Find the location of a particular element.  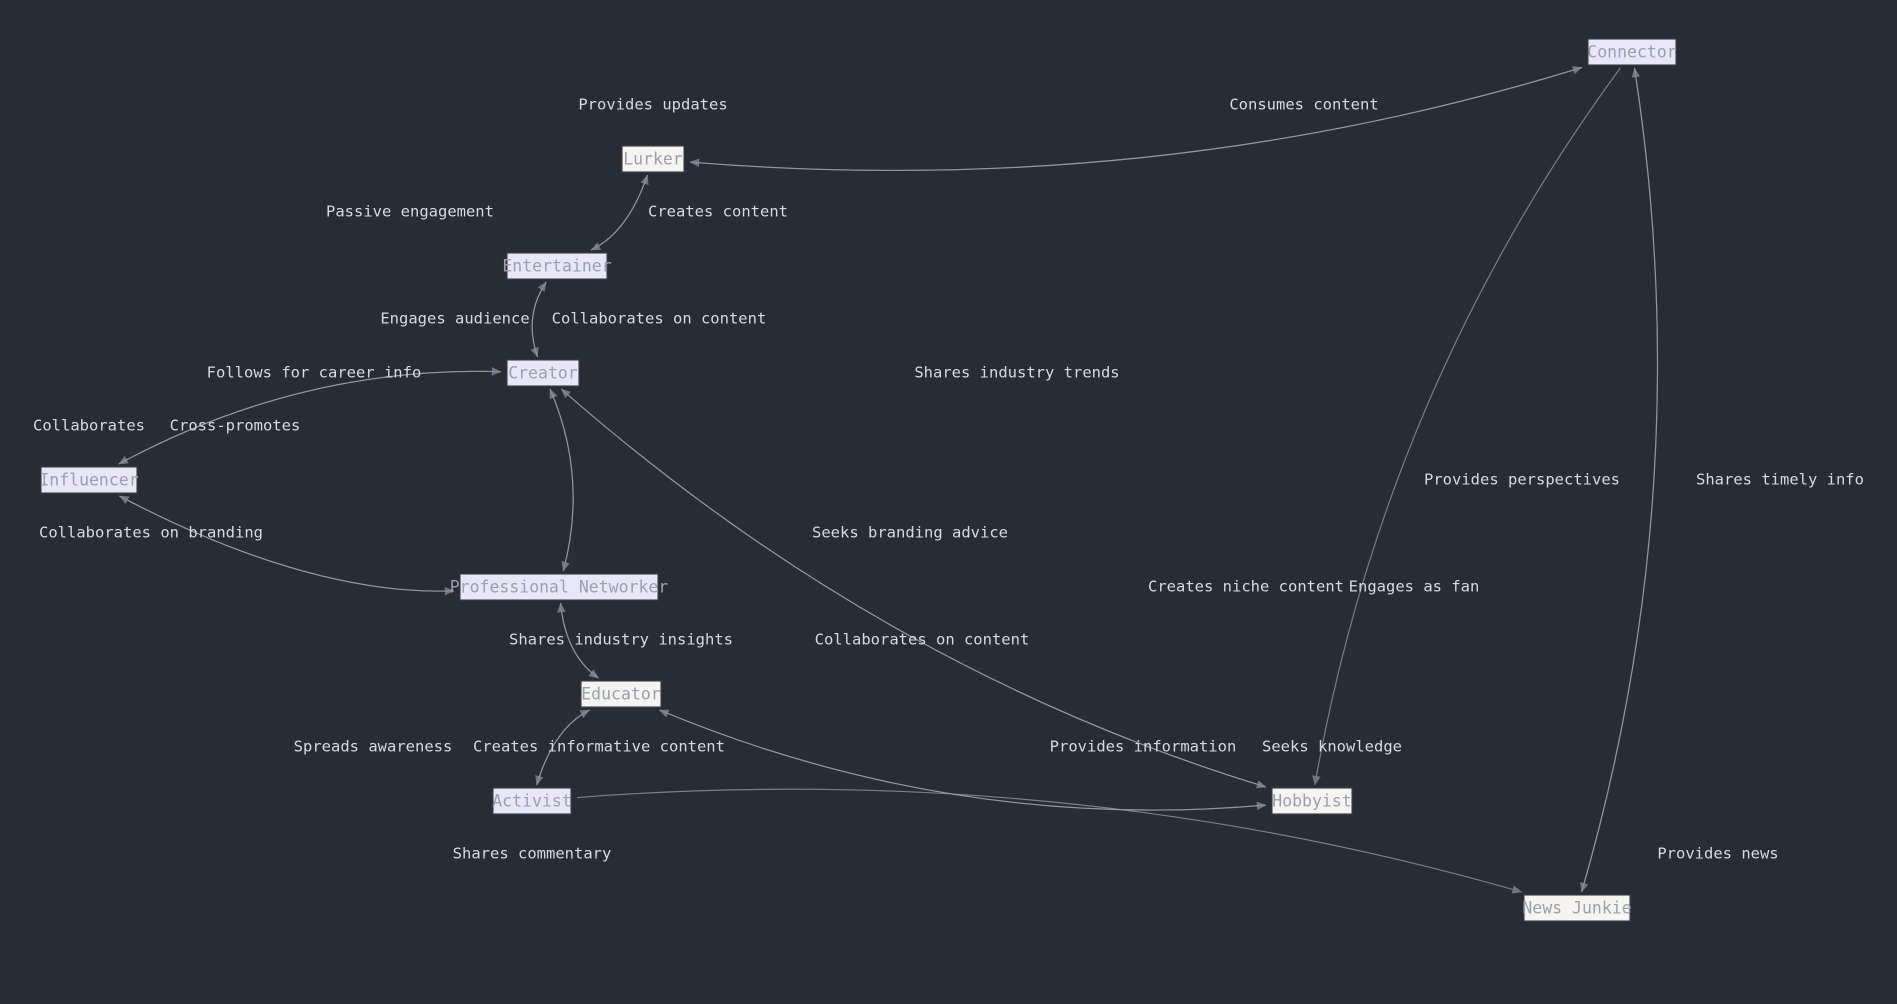

node-label-connector: Connector is located at coordinates (1631, 52).